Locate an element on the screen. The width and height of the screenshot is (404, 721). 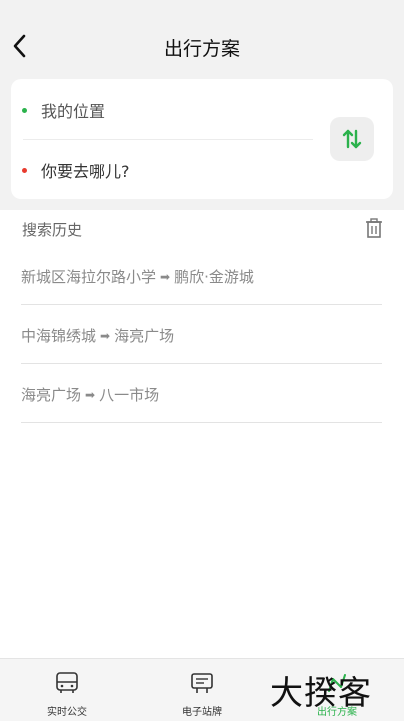
clear-history-button is located at coordinates (374, 228).